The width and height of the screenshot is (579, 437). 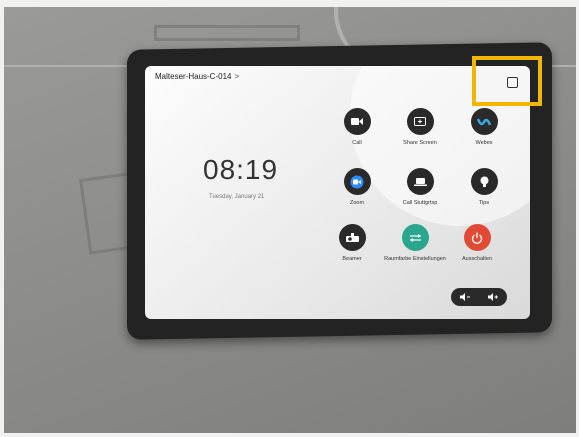 I want to click on zoom-button: Zoom, so click(x=357, y=187).